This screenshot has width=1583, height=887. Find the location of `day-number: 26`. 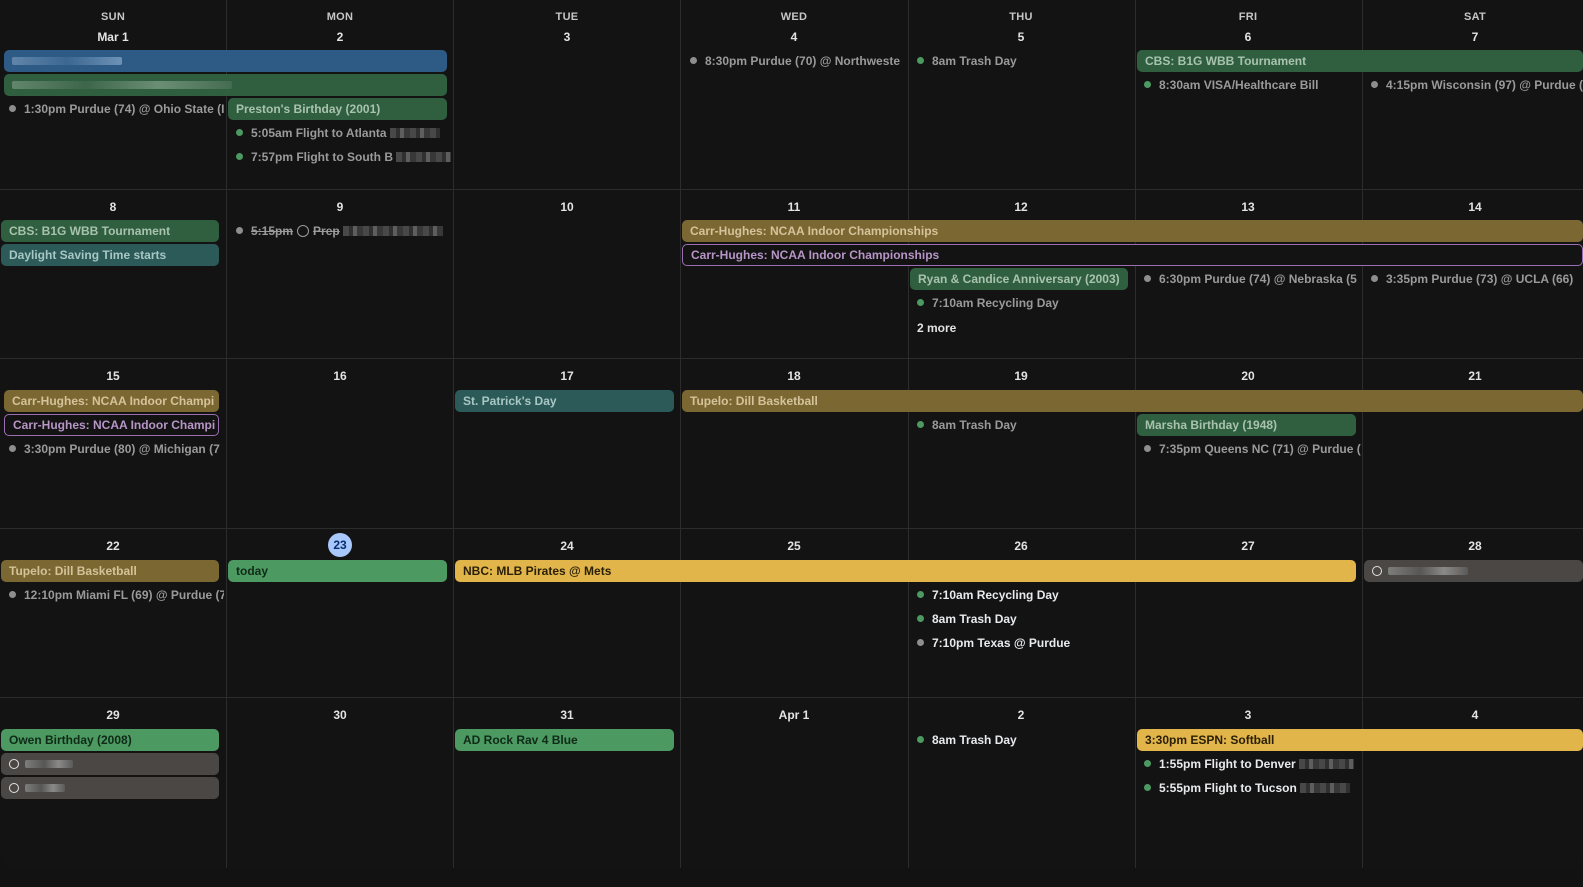

day-number: 26 is located at coordinates (1021, 546).